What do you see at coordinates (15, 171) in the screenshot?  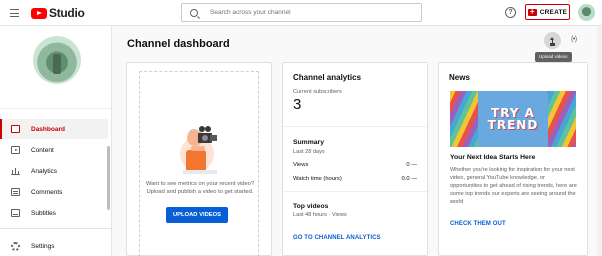 I see `analytics-icon` at bounding box center [15, 171].